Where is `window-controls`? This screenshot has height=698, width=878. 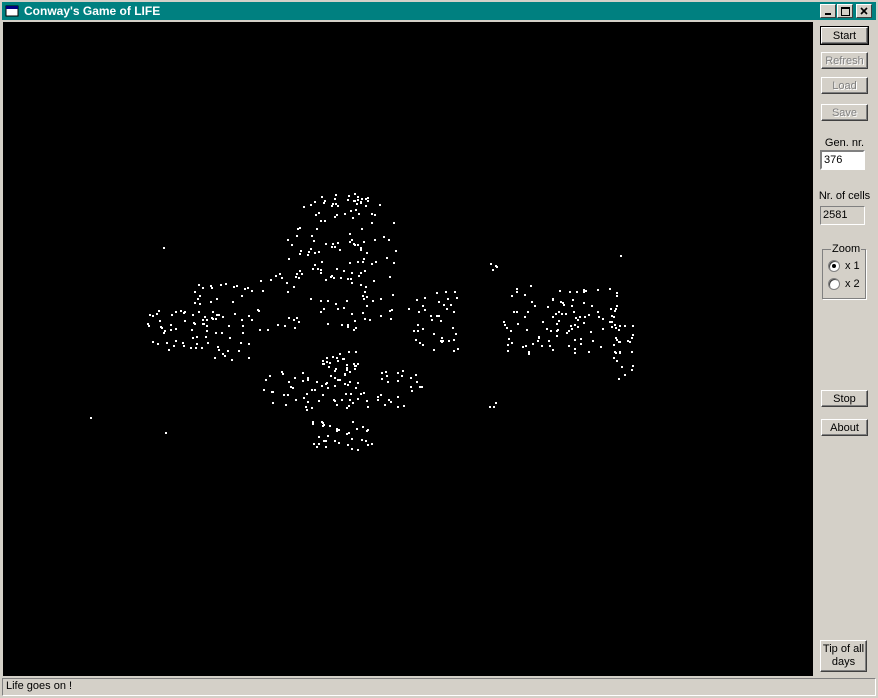
window-controls is located at coordinates (845, 11).